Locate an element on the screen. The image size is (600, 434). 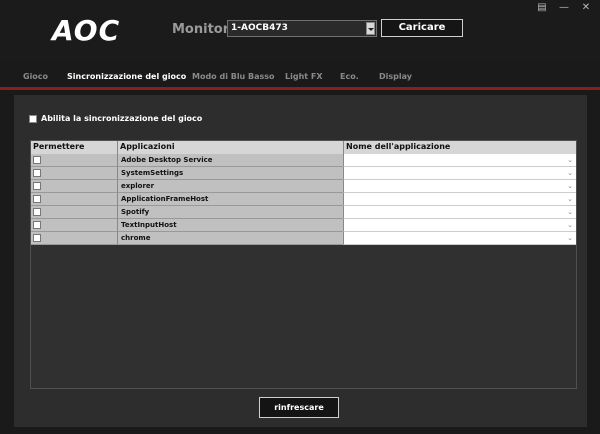
tab-gioco: Gioco is located at coordinates (35, 76).